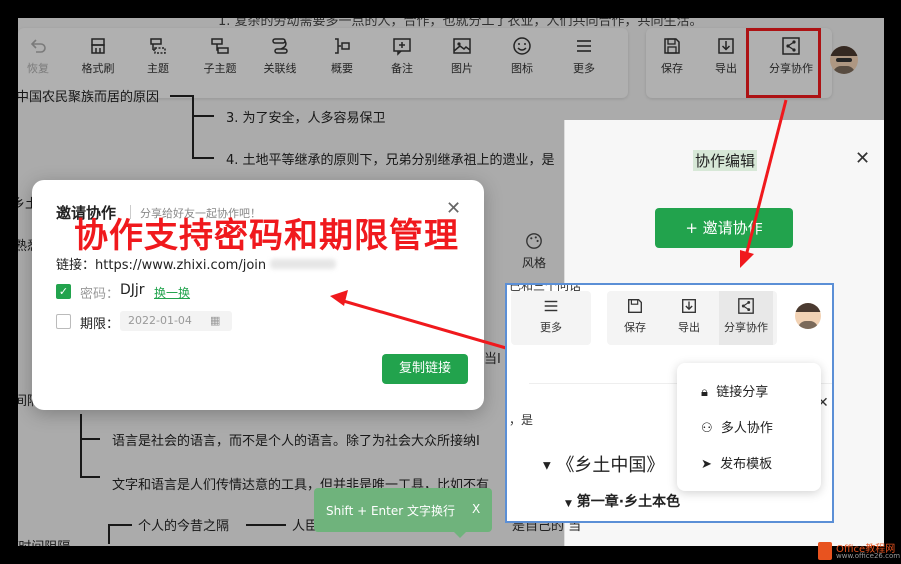 The image size is (901, 564). Describe the element at coordinates (746, 318) in the screenshot. I see `inset-share-button: 分享协作` at that location.